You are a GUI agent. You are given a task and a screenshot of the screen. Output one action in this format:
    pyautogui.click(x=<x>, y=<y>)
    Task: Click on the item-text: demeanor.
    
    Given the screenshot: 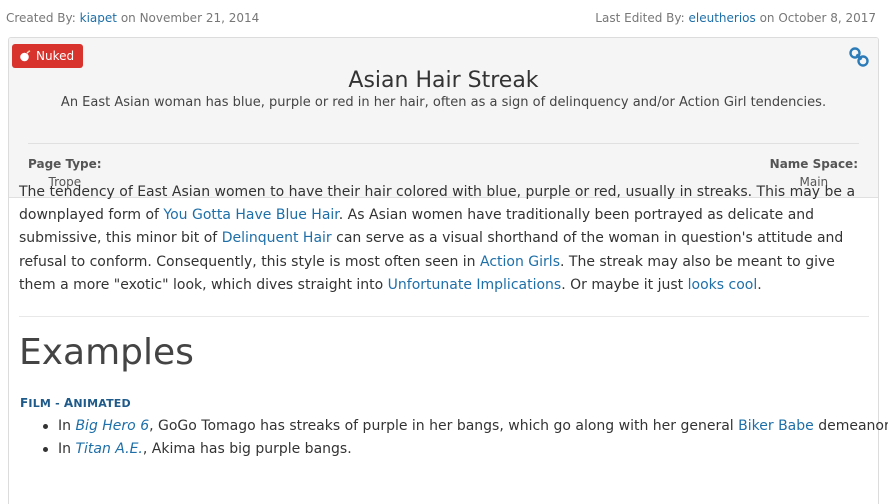 What is the action you would take?
    pyautogui.click(x=850, y=426)
    